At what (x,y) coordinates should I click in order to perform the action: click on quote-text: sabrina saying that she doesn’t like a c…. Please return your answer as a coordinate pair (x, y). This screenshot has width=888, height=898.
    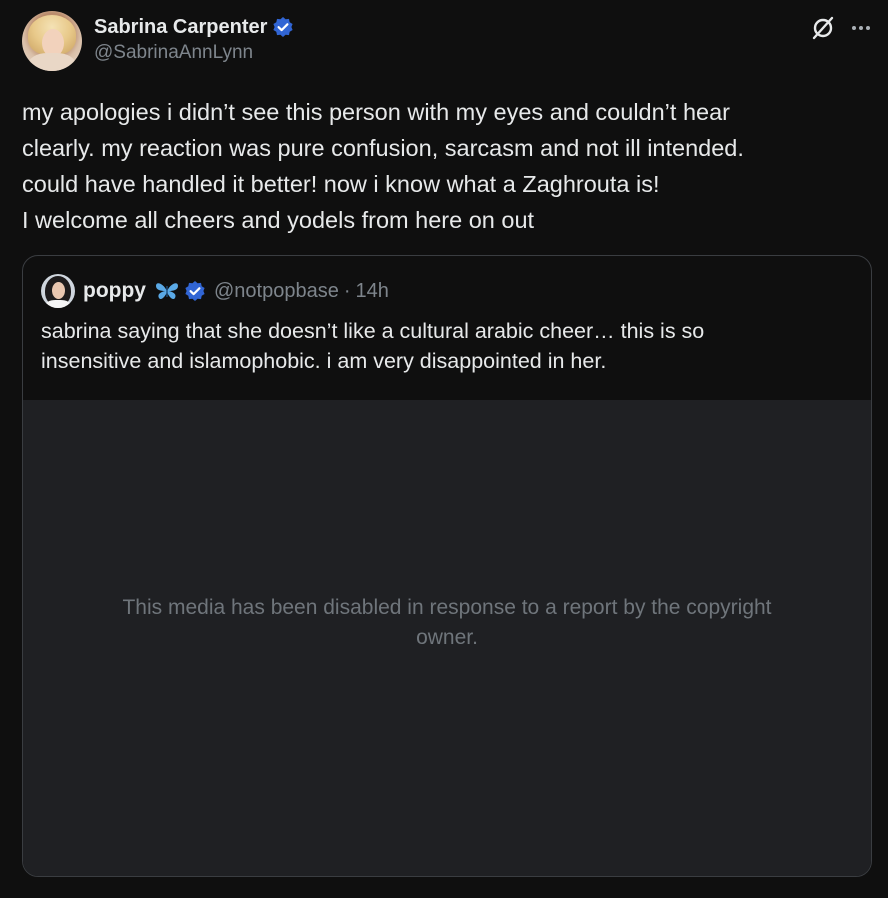
    Looking at the image, I should click on (451, 346).